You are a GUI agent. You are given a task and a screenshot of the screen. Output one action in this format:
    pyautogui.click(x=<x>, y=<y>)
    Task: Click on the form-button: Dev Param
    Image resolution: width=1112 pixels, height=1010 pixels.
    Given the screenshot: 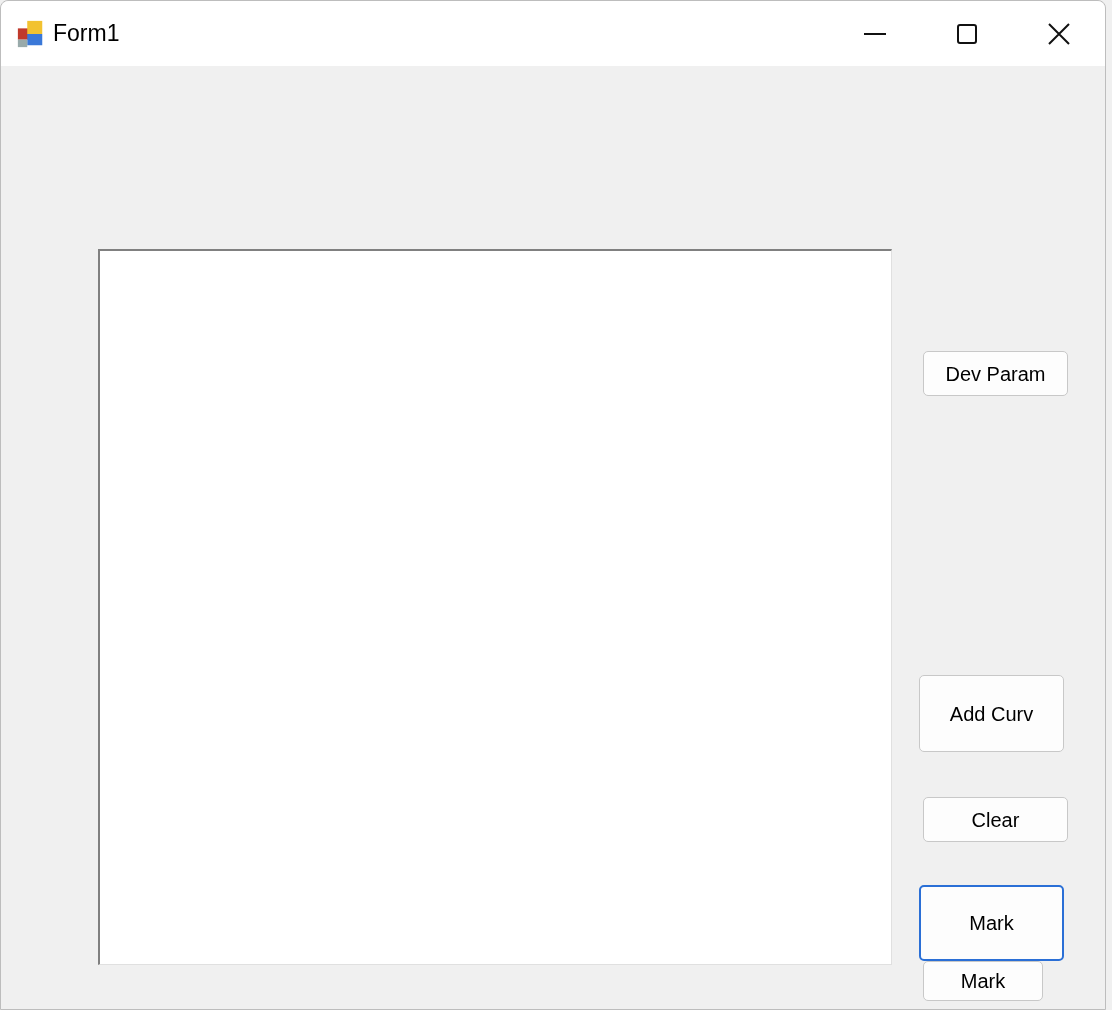 What is the action you would take?
    pyautogui.click(x=995, y=373)
    